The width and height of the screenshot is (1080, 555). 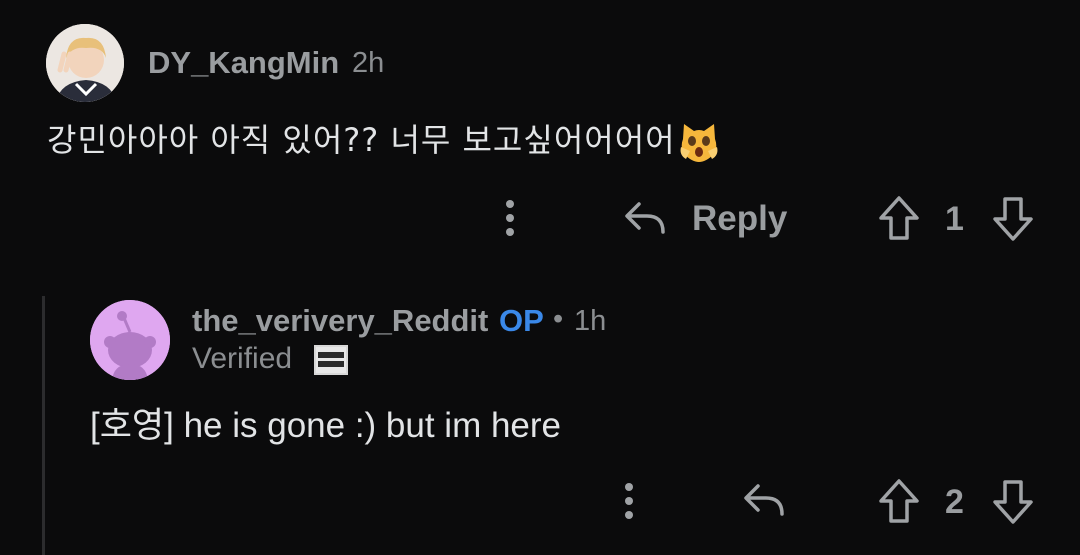 What do you see at coordinates (540, 218) in the screenshot?
I see `comment-actions: Reply 1` at bounding box center [540, 218].